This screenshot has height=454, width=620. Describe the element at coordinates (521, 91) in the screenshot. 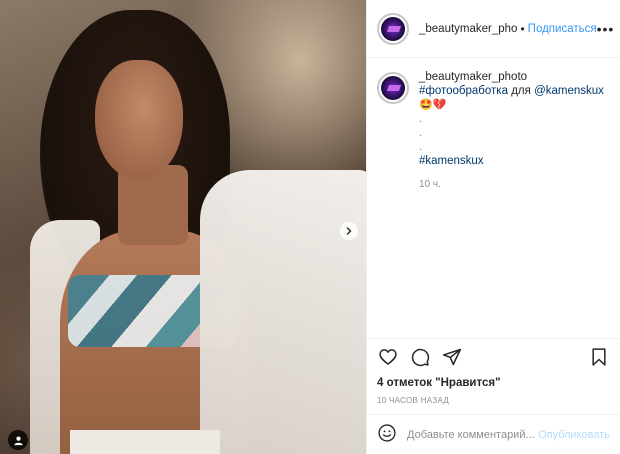

I see `caption-for-text: для` at that location.